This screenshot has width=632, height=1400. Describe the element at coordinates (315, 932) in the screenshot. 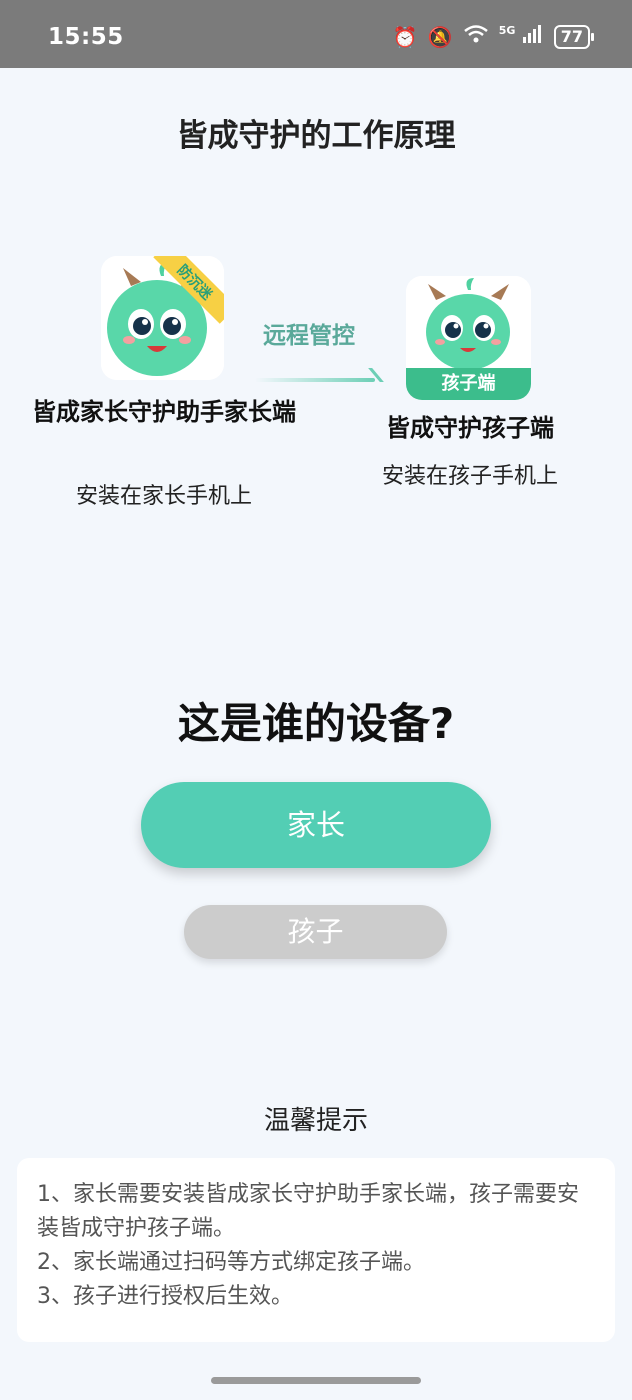

I see `child-button: 孩子` at that location.